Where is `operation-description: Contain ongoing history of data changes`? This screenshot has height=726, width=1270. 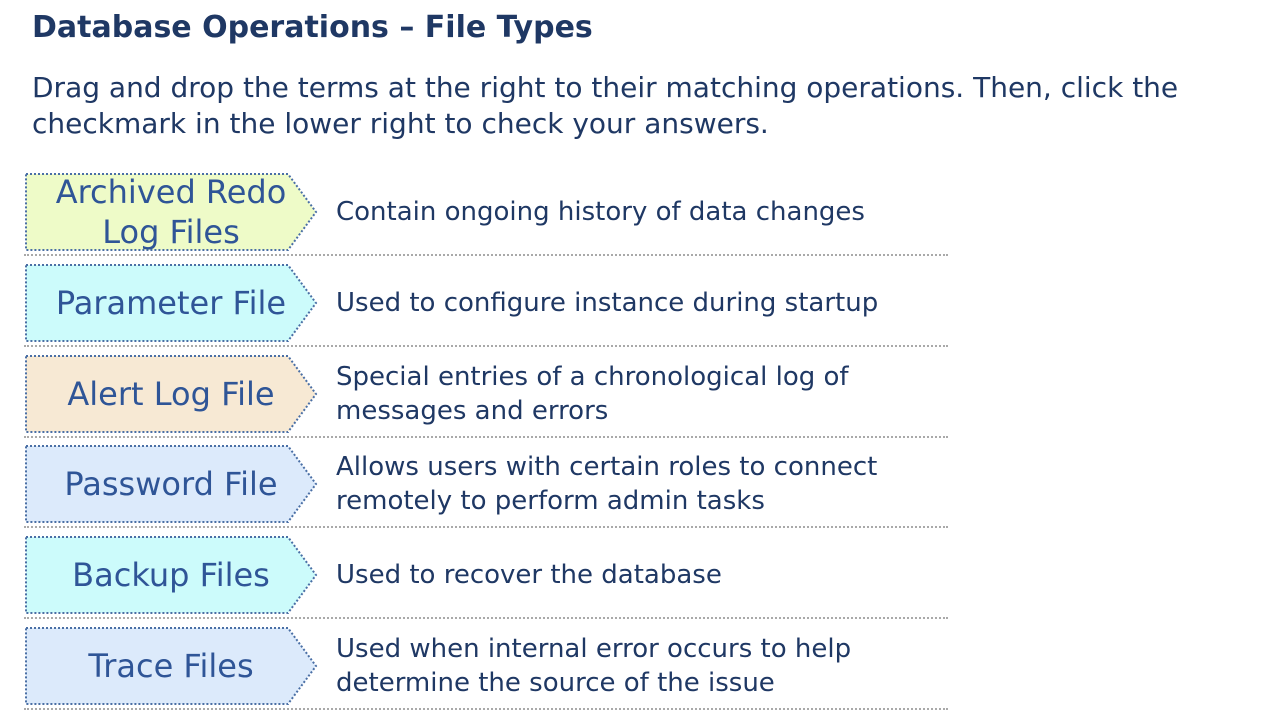
operation-description: Contain ongoing history of data changes is located at coordinates (600, 212).